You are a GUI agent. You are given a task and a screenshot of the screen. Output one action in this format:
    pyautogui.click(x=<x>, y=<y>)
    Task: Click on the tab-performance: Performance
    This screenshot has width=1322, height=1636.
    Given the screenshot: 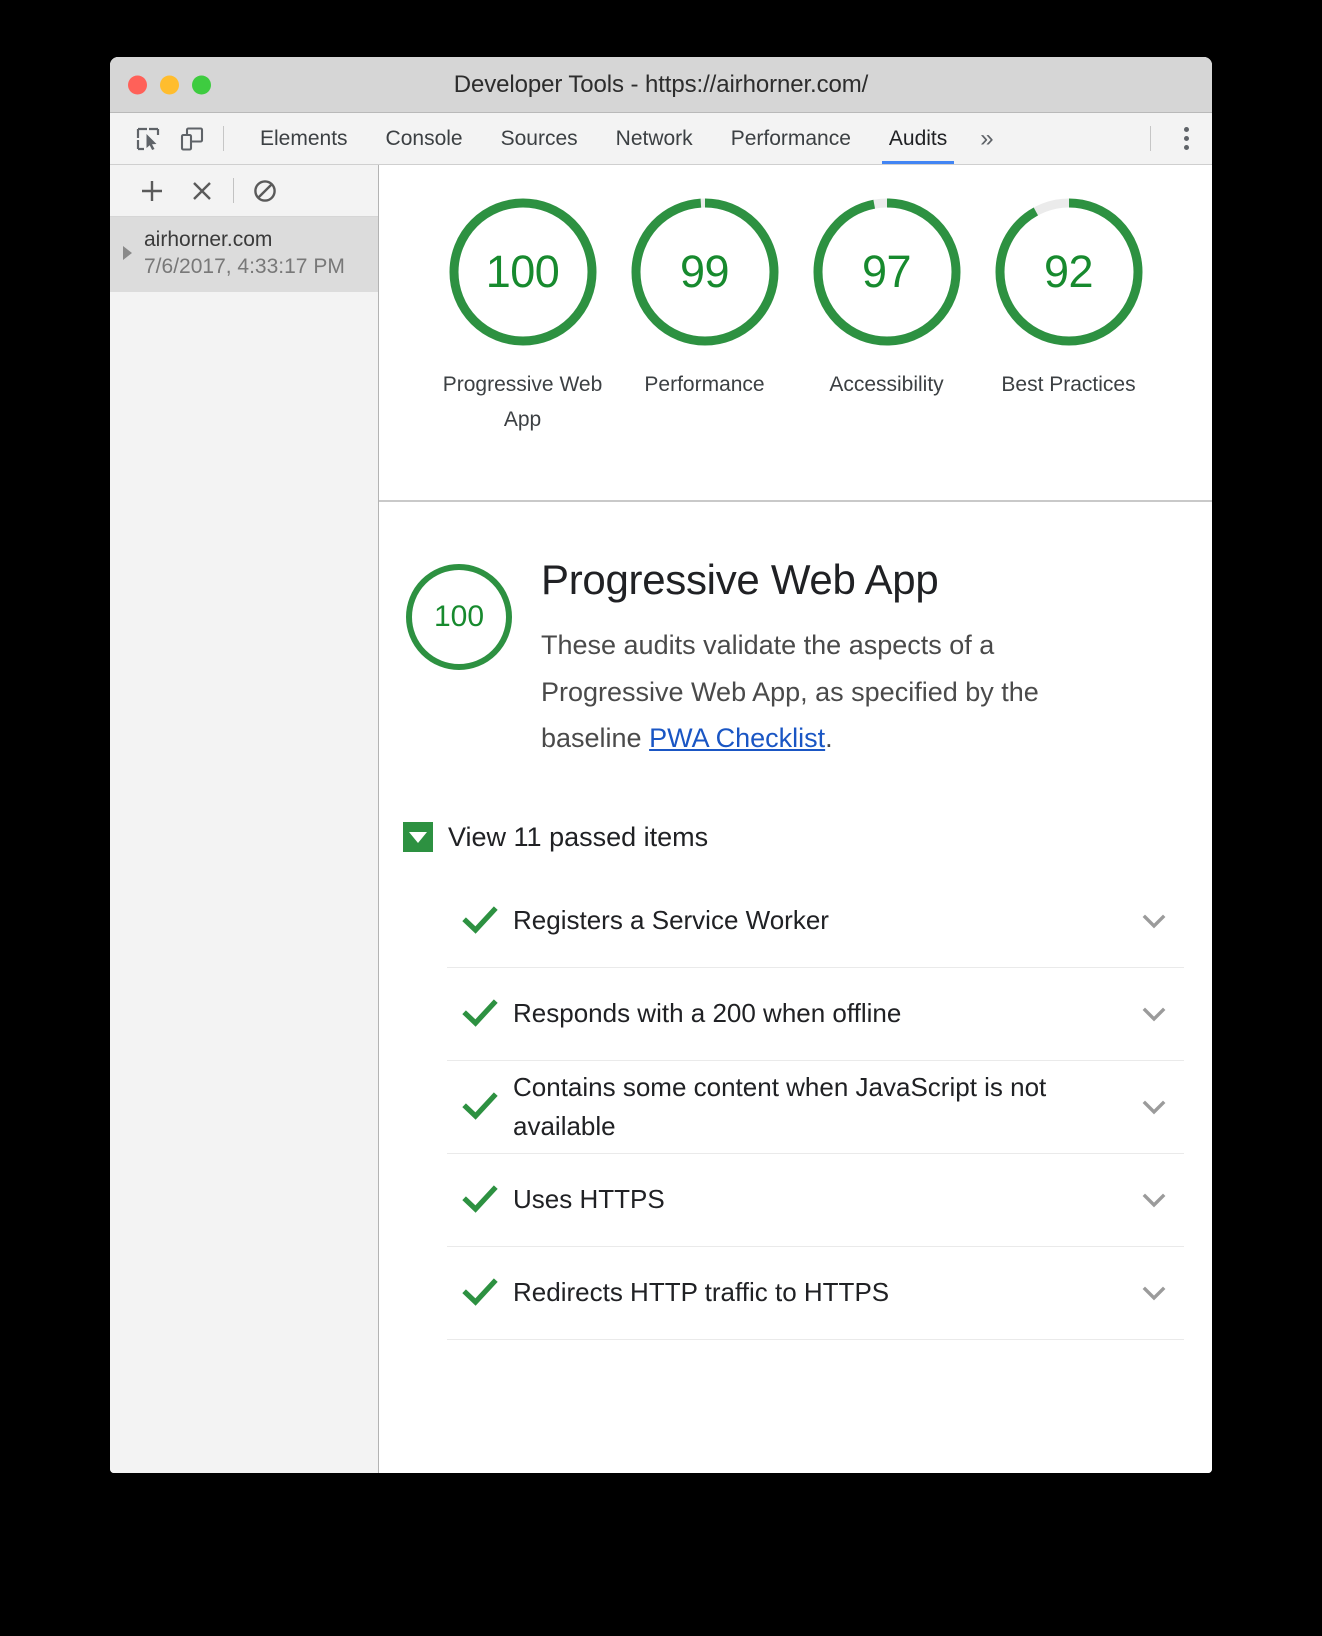 What is the action you would take?
    pyautogui.click(x=791, y=138)
    